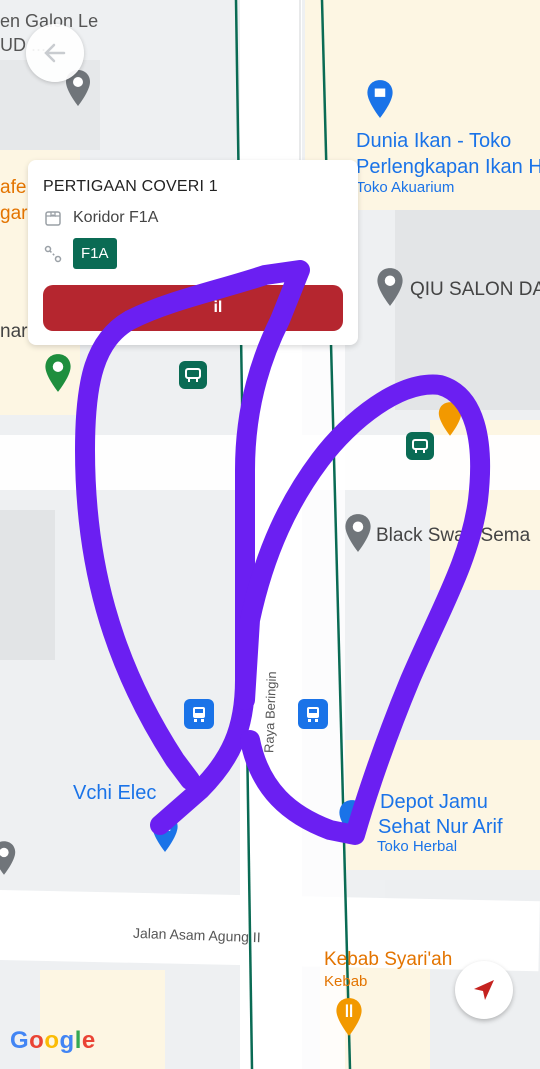 Image resolution: width=540 pixels, height=1069 pixels. What do you see at coordinates (53, 218) in the screenshot?
I see `box-icon` at bounding box center [53, 218].